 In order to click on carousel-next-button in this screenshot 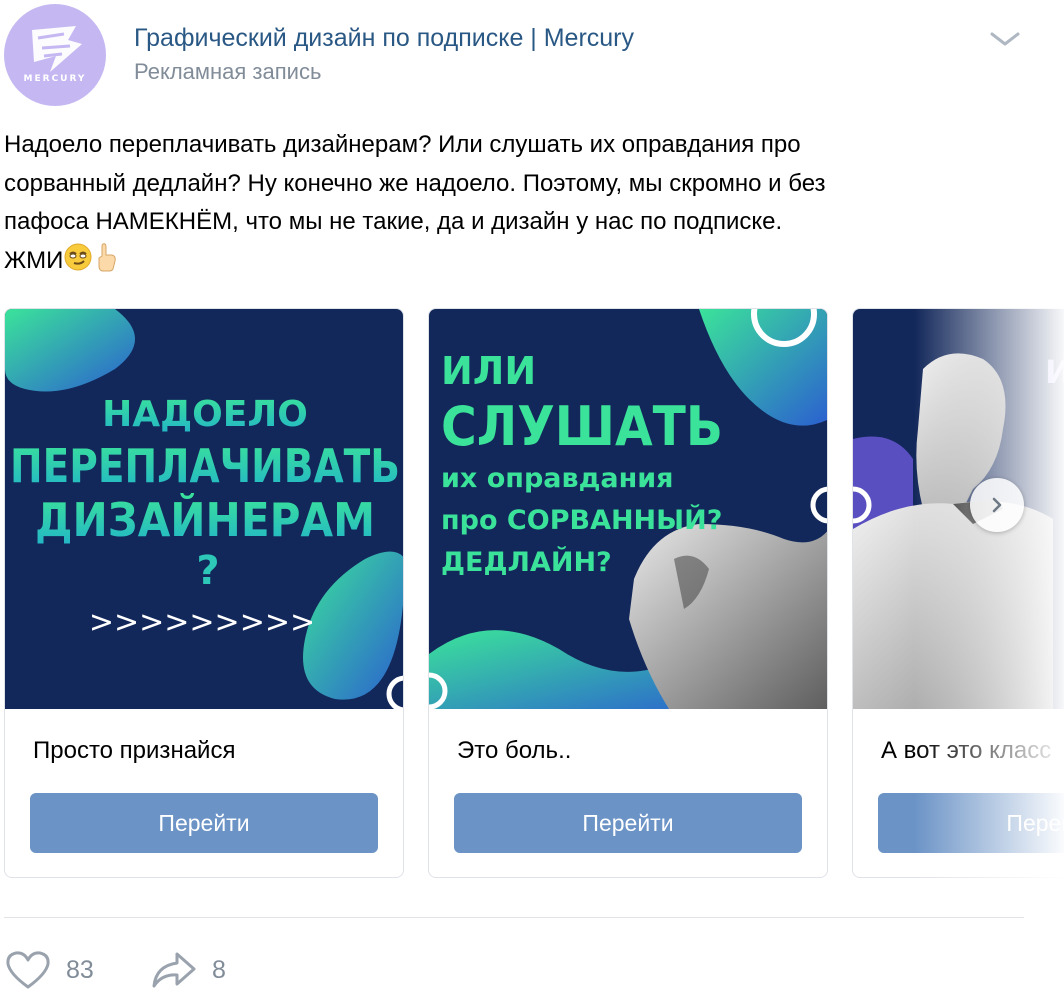, I will do `click(997, 505)`.